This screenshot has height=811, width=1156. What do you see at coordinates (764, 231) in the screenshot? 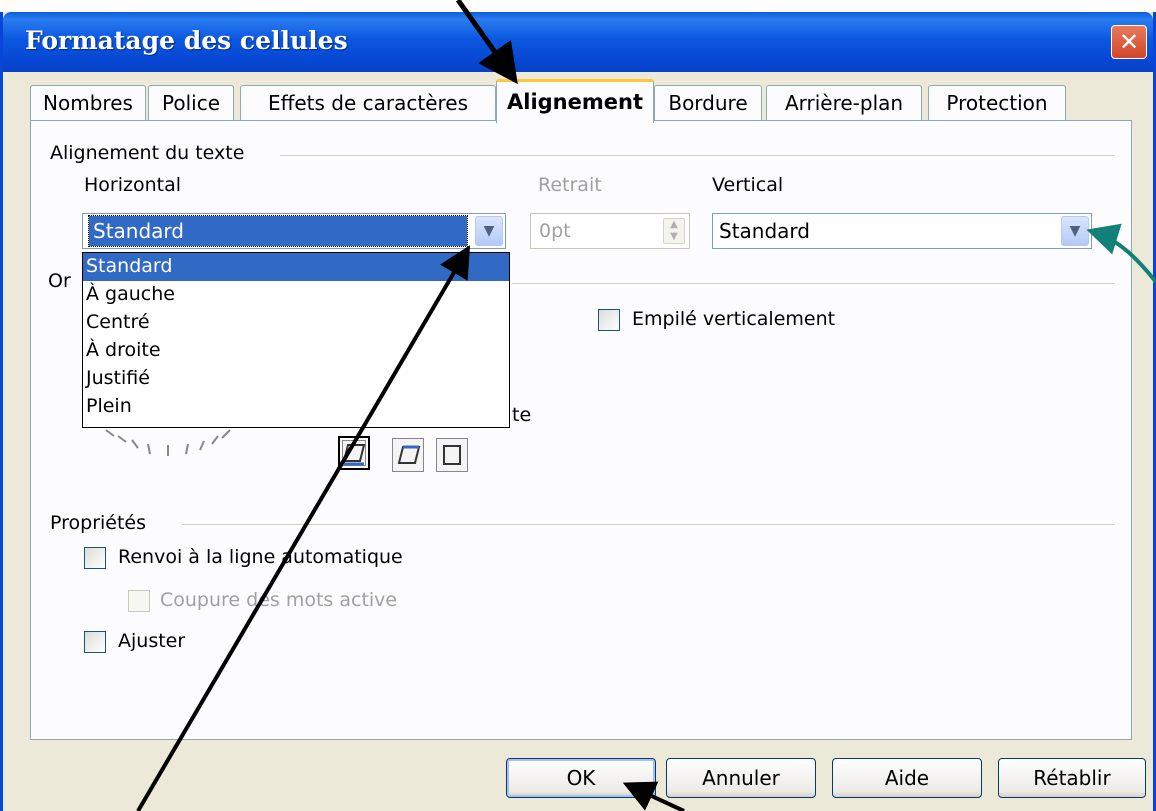
I see `vertical-value: Standard` at bounding box center [764, 231].